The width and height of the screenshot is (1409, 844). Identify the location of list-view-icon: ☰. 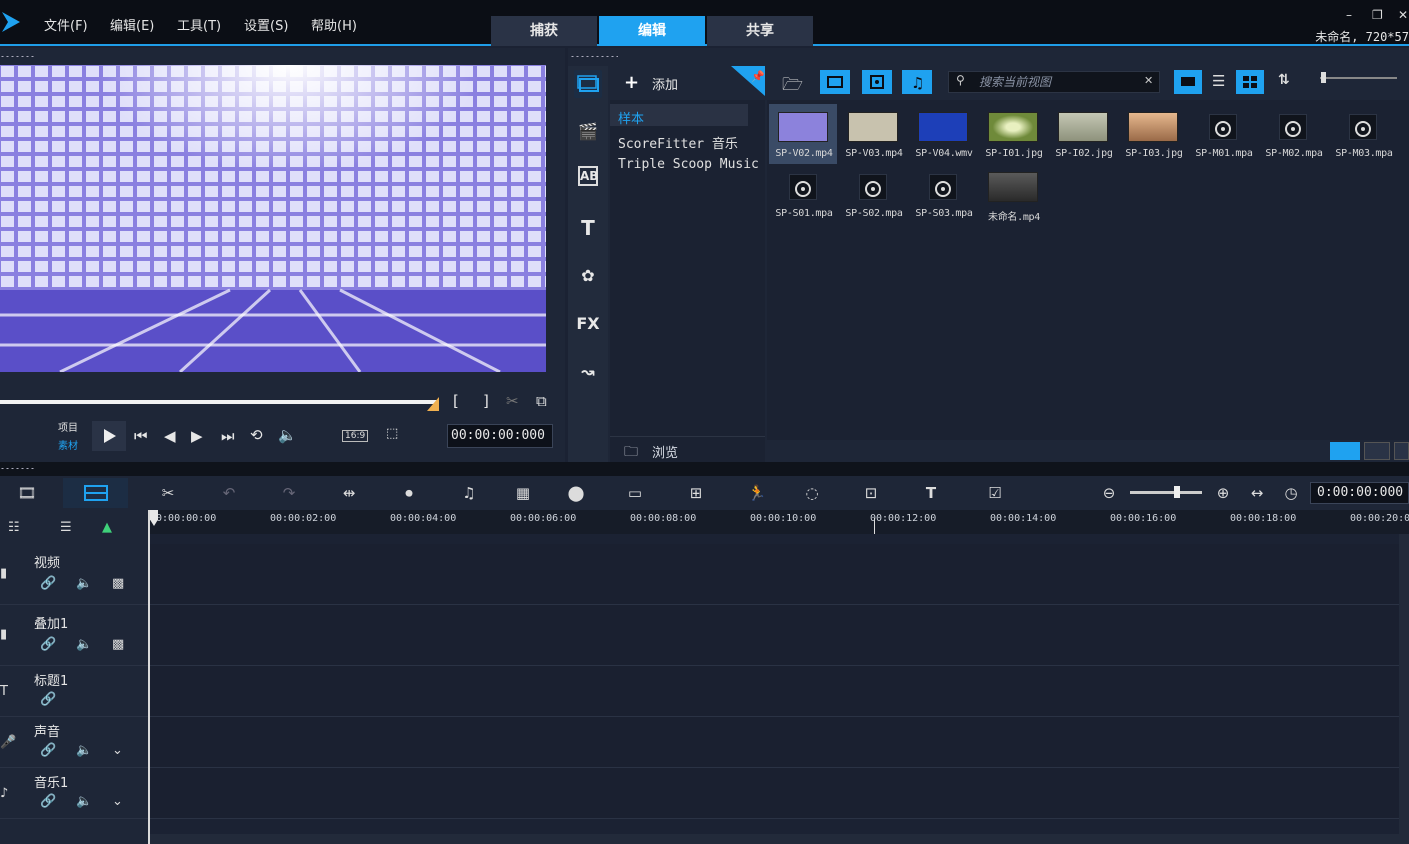
(1218, 81).